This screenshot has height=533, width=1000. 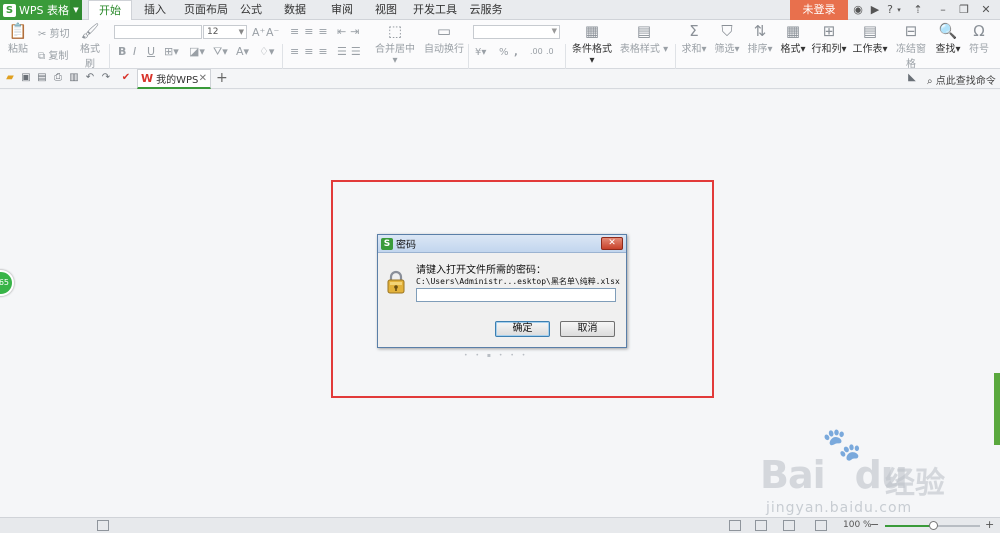 What do you see at coordinates (644, 39) in the screenshot?
I see `table-style-button: ▤ 表格样式 ▾` at bounding box center [644, 39].